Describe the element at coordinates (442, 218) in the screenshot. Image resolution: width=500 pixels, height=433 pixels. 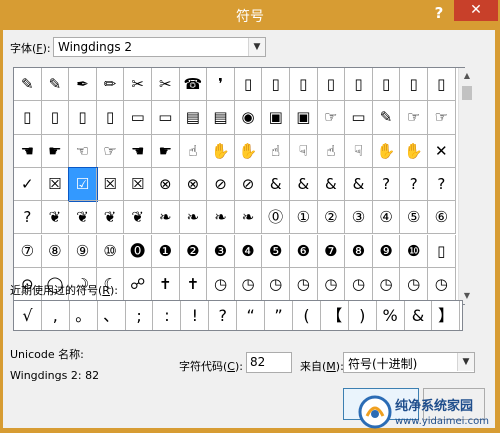
I see `symbol-cell: ⑥` at that location.